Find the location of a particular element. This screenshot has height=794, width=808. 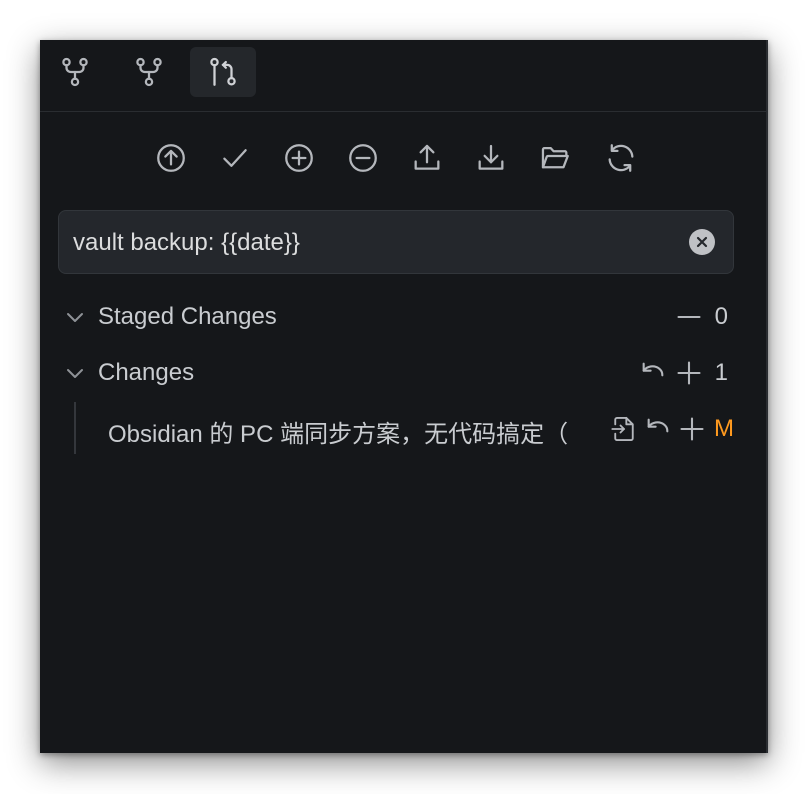

upload-icon is located at coordinates (427, 157).